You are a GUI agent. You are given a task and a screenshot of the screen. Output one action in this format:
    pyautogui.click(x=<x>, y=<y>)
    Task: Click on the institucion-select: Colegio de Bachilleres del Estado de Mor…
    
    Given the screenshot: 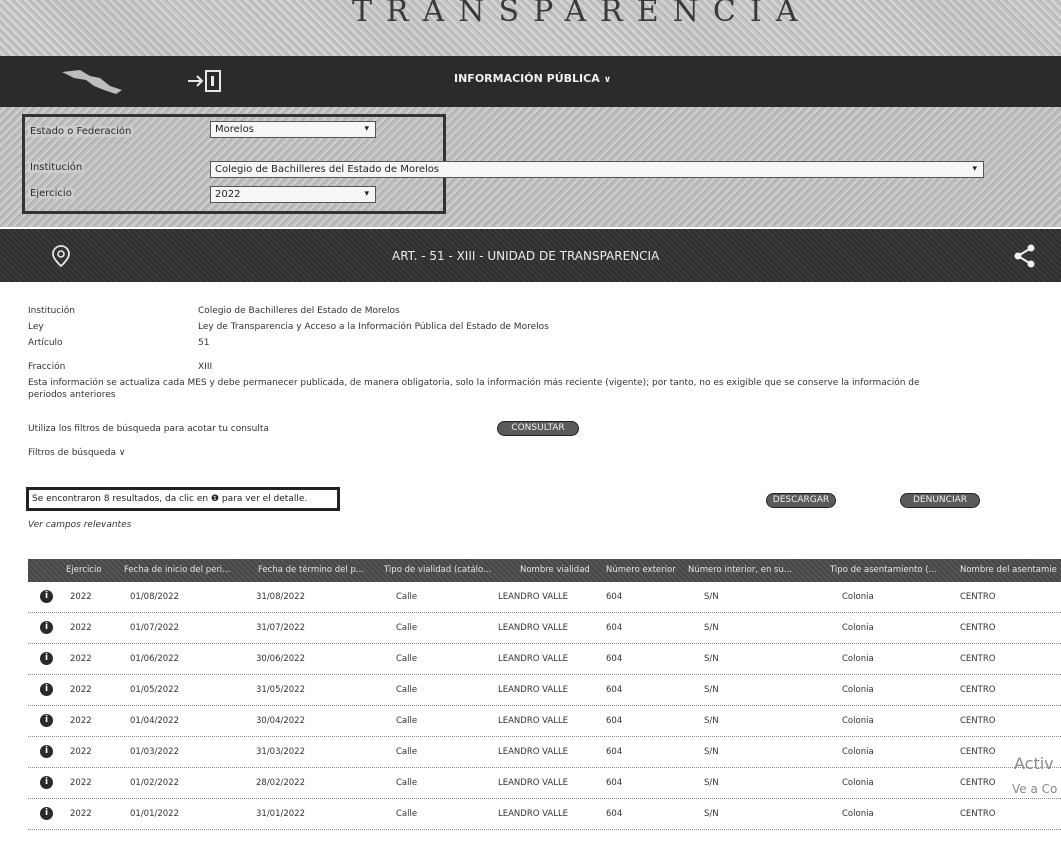 What is the action you would take?
    pyautogui.click(x=597, y=169)
    